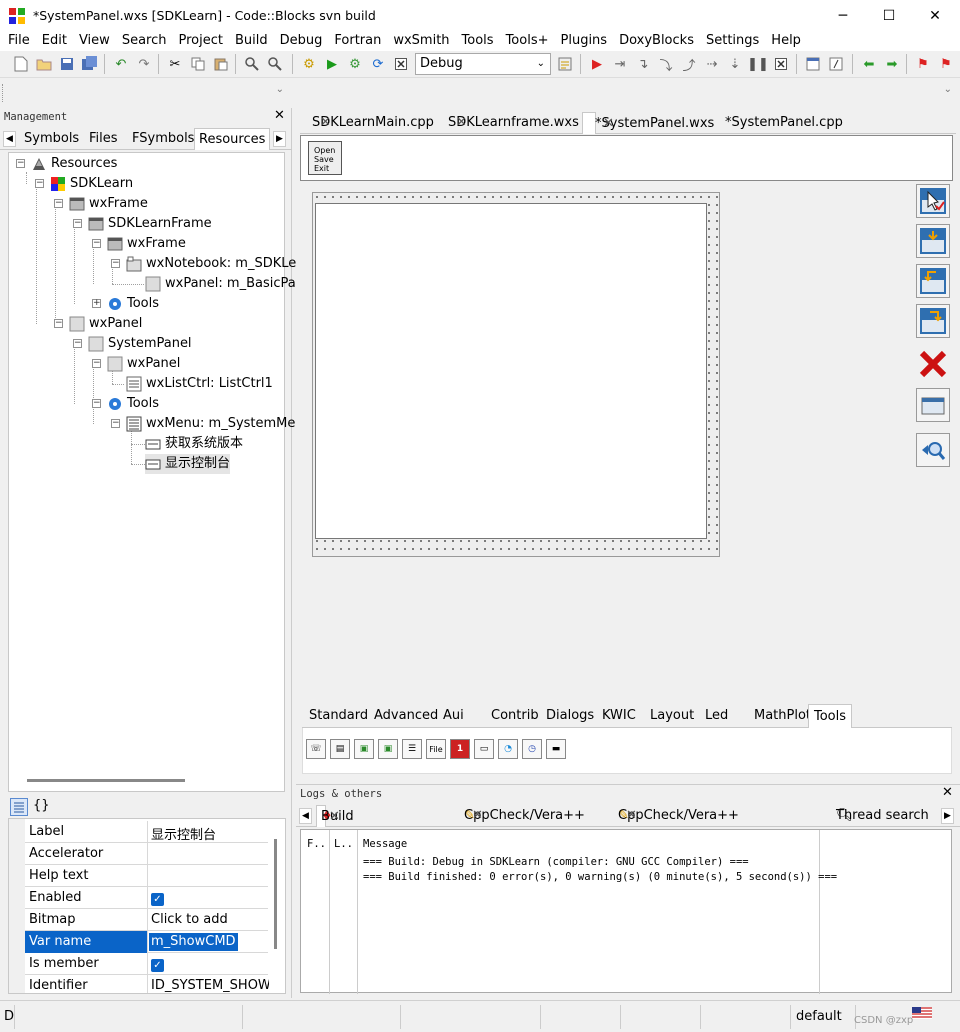 The height and width of the screenshot is (1032, 960). What do you see at coordinates (478, 41) in the screenshot?
I see `menu-tools: Tools` at bounding box center [478, 41].